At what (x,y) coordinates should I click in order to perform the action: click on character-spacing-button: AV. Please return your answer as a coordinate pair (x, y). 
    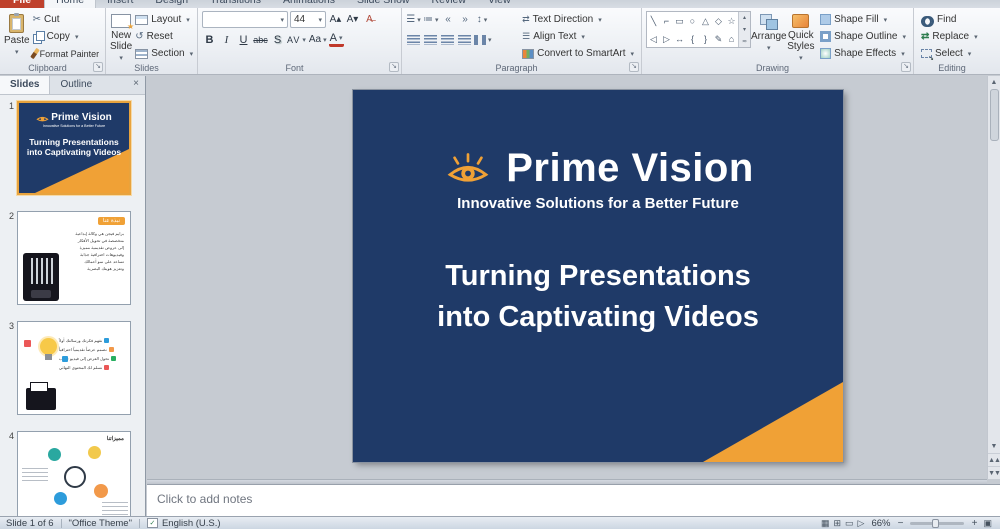
    Looking at the image, I should click on (297, 39).